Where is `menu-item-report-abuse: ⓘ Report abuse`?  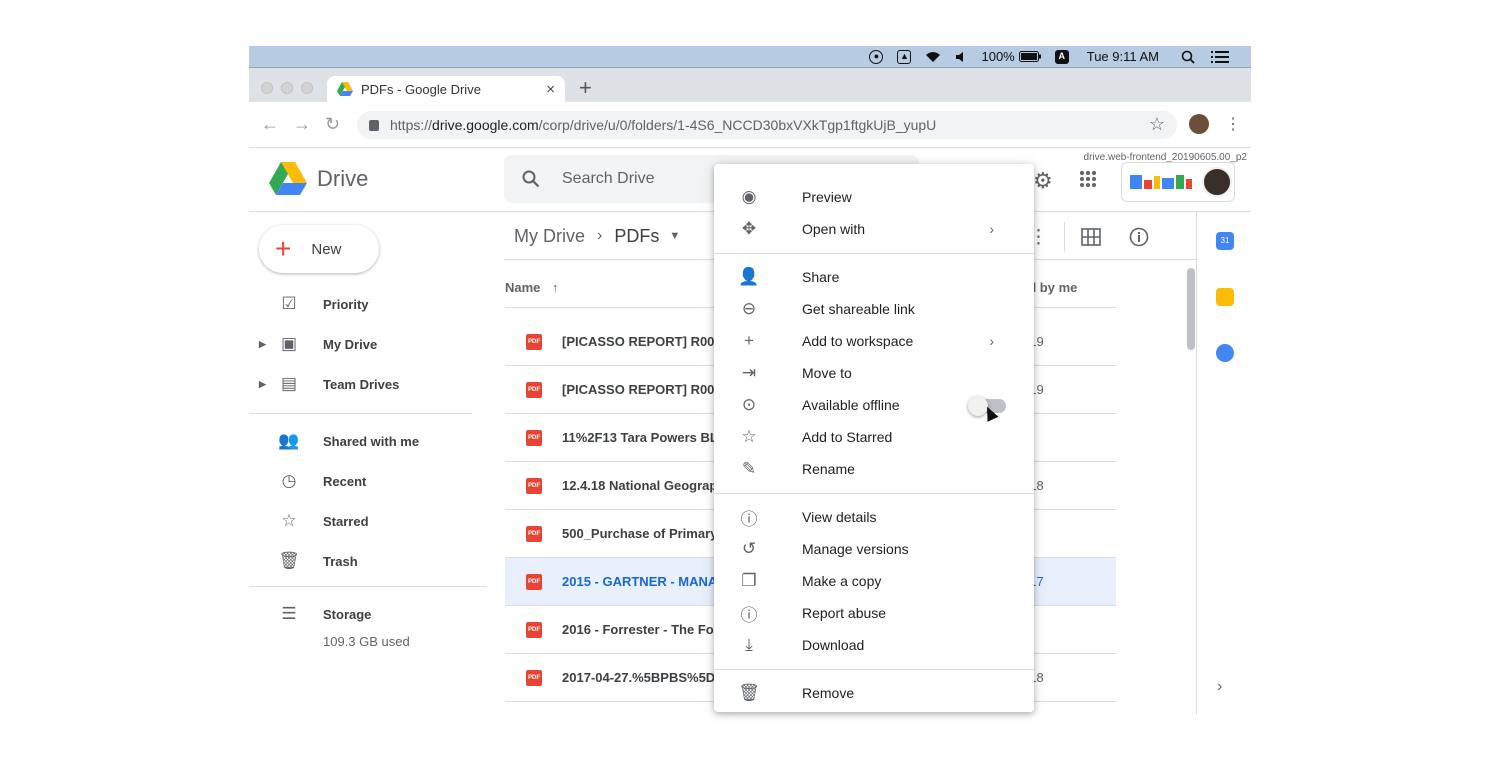 menu-item-report-abuse: ⓘ Report abuse is located at coordinates (874, 613).